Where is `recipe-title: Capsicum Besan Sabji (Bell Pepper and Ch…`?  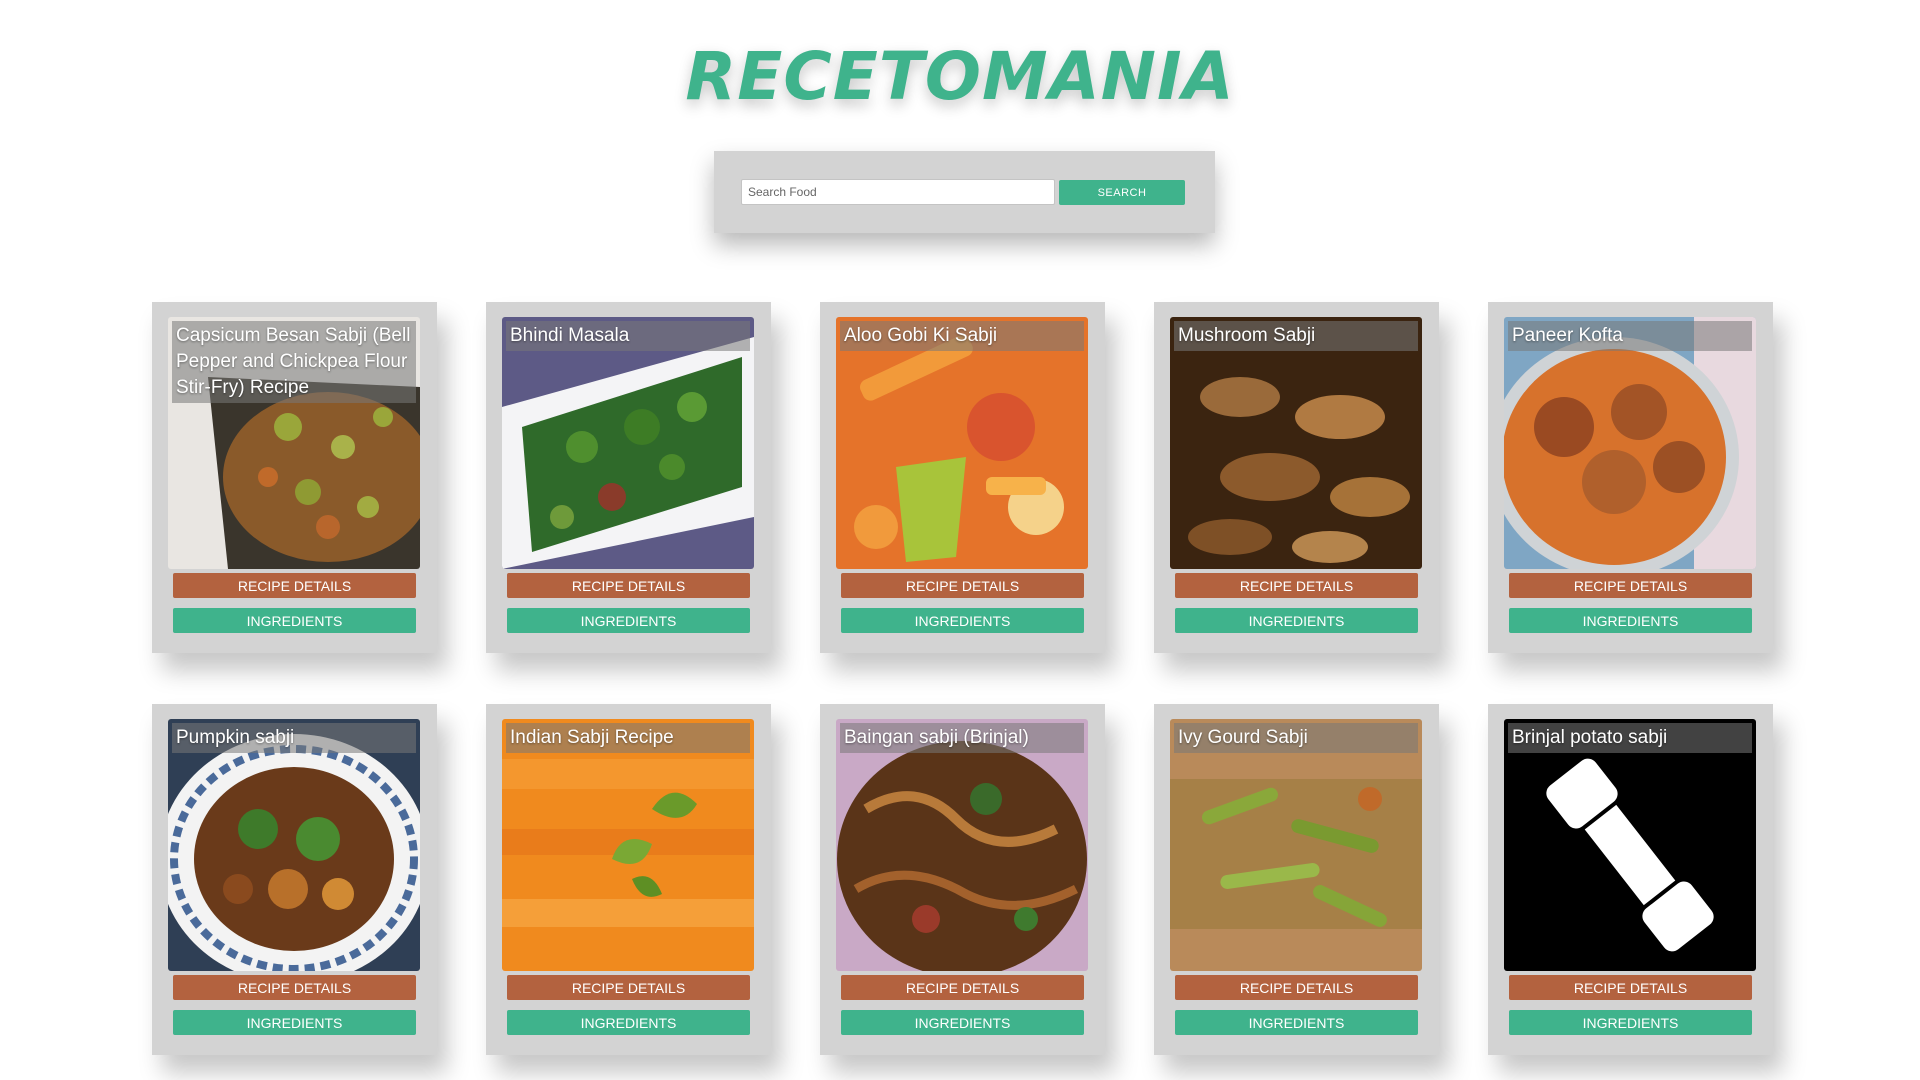
recipe-title: Capsicum Besan Sabji (Bell Pepper and Ch… is located at coordinates (294, 362).